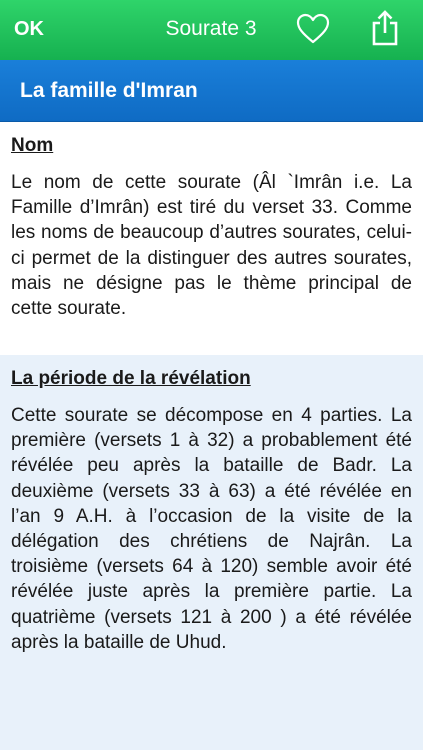 The image size is (423, 750). Describe the element at coordinates (109, 90) in the screenshot. I see `surah-title: La famille d'Imran` at that location.